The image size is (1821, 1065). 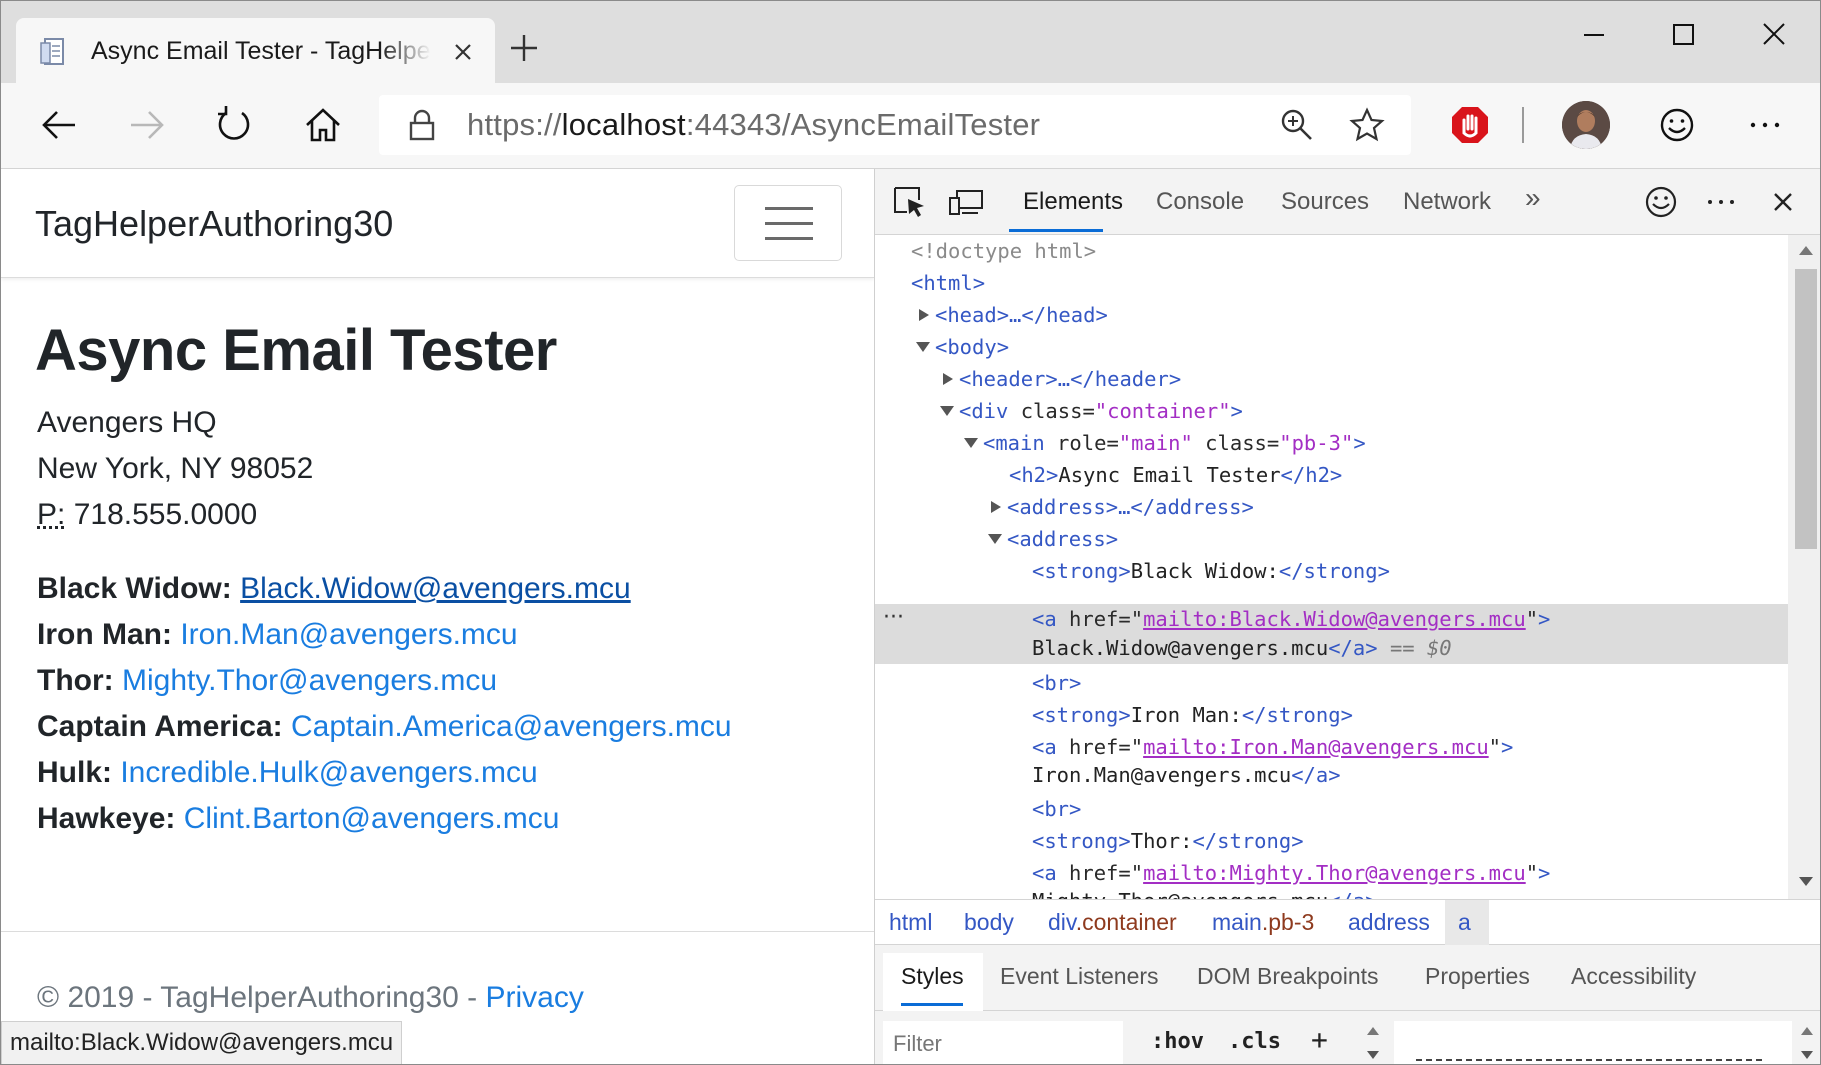 I want to click on devtools-menu-icon, so click(x=1721, y=202).